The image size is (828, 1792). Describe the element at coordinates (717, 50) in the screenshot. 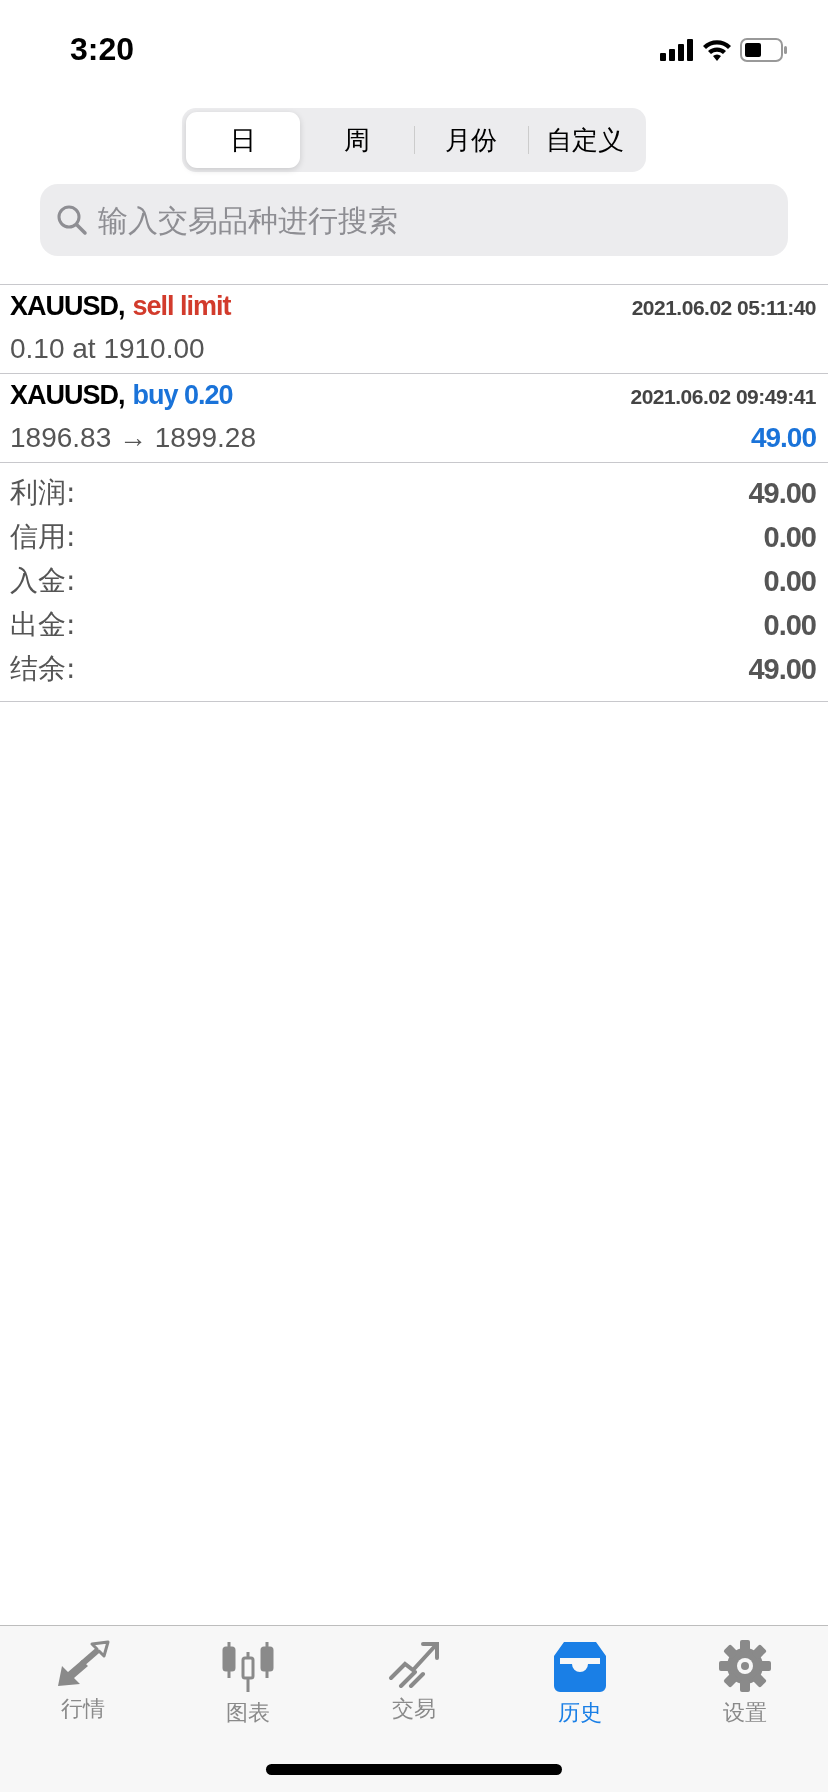

I see `wifi-icon` at that location.